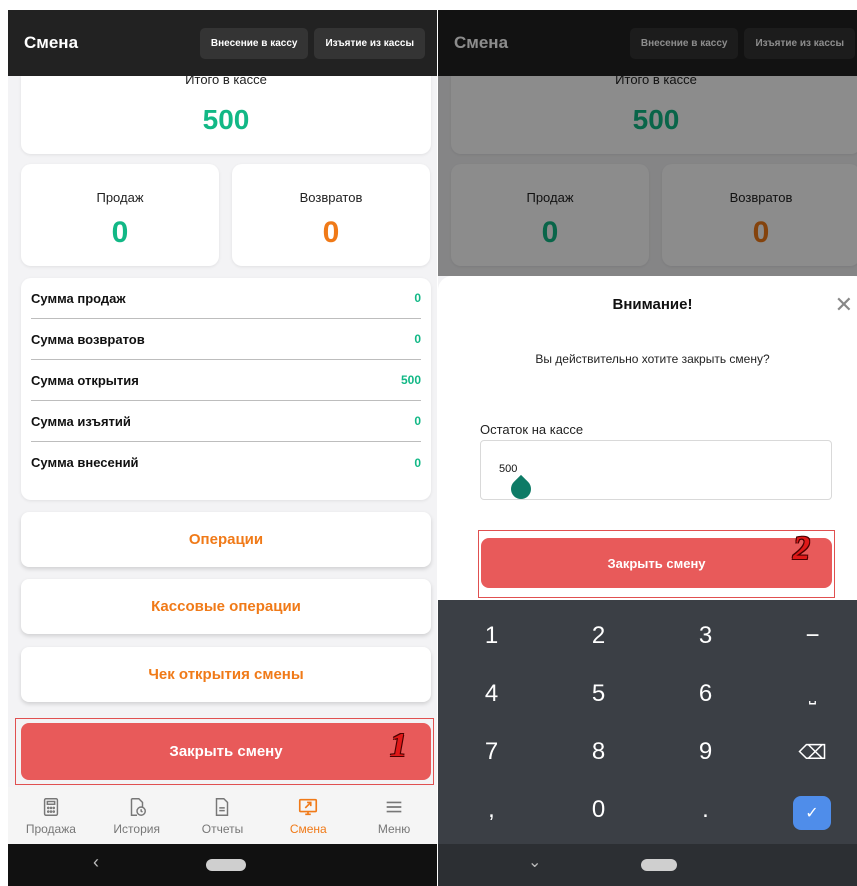 The image size is (857, 886). What do you see at coordinates (50, 828) in the screenshot?
I see `nav-label: Продажа` at bounding box center [50, 828].